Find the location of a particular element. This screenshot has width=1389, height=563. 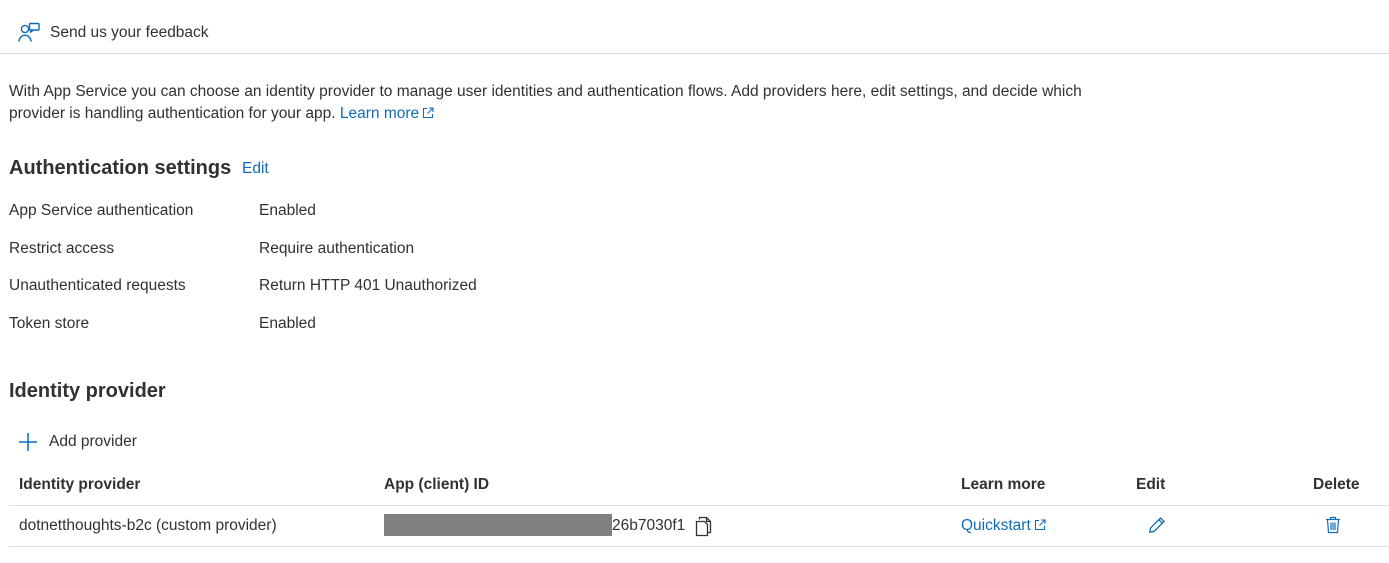

setting-value: Return HTTP 401 Unauthorized is located at coordinates (368, 285).